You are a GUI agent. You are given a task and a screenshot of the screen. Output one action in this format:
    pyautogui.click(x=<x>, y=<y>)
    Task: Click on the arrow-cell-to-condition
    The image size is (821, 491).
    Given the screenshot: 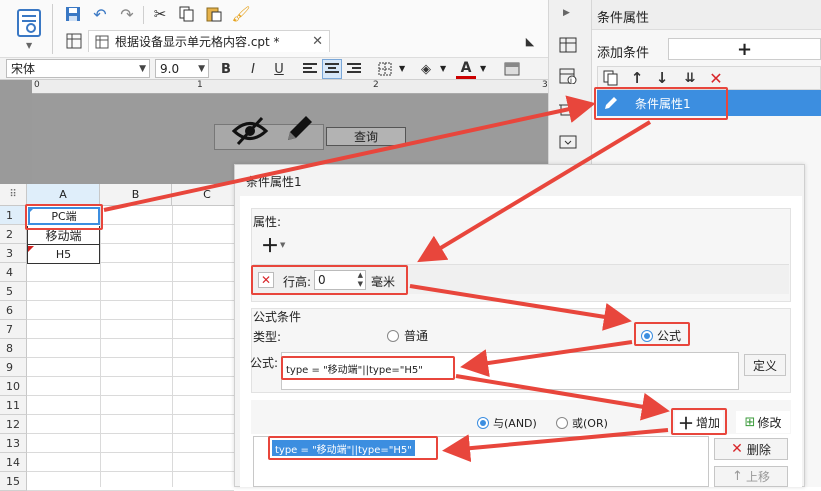 What is the action you would take?
    pyautogui.click(x=349, y=153)
    